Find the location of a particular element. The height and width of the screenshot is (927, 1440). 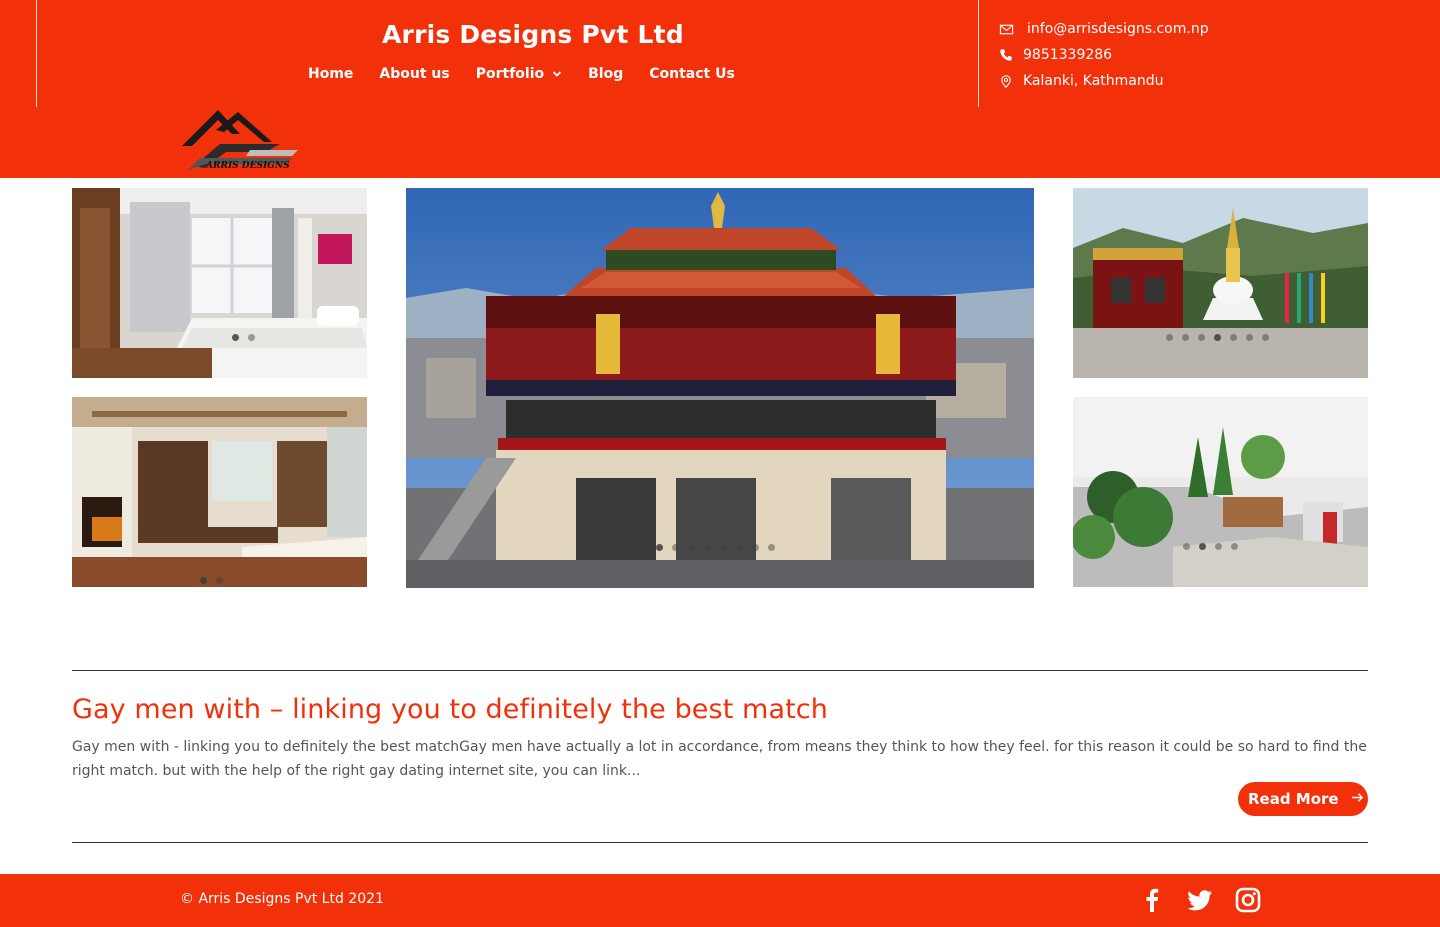

read-more-button: Read More is located at coordinates (1303, 799).